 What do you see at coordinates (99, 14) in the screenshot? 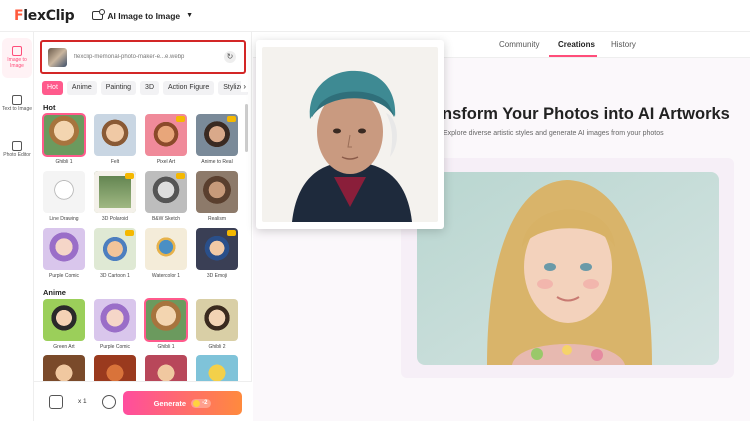
I see `image-tool-icon` at bounding box center [99, 14].